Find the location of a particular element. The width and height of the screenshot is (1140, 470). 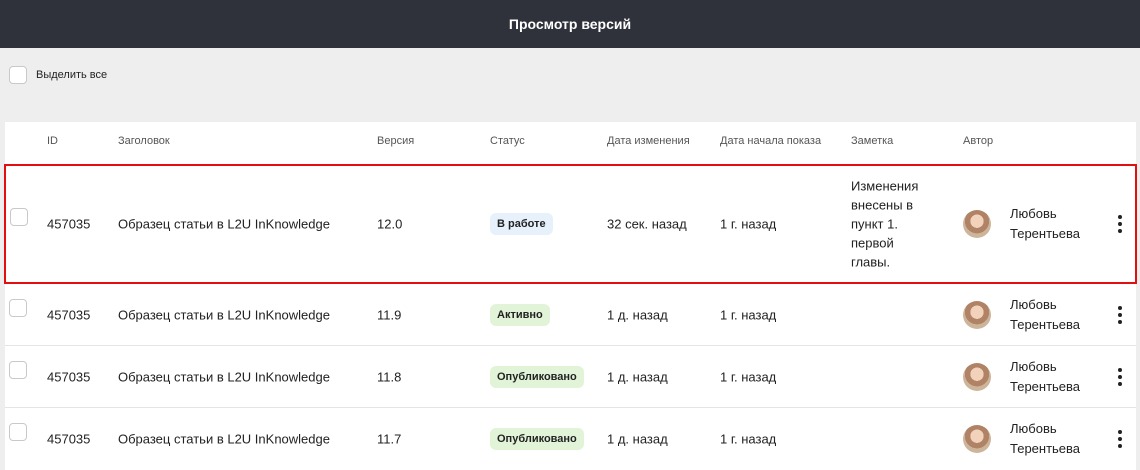

select-all: Выделить все is located at coordinates (58, 75).